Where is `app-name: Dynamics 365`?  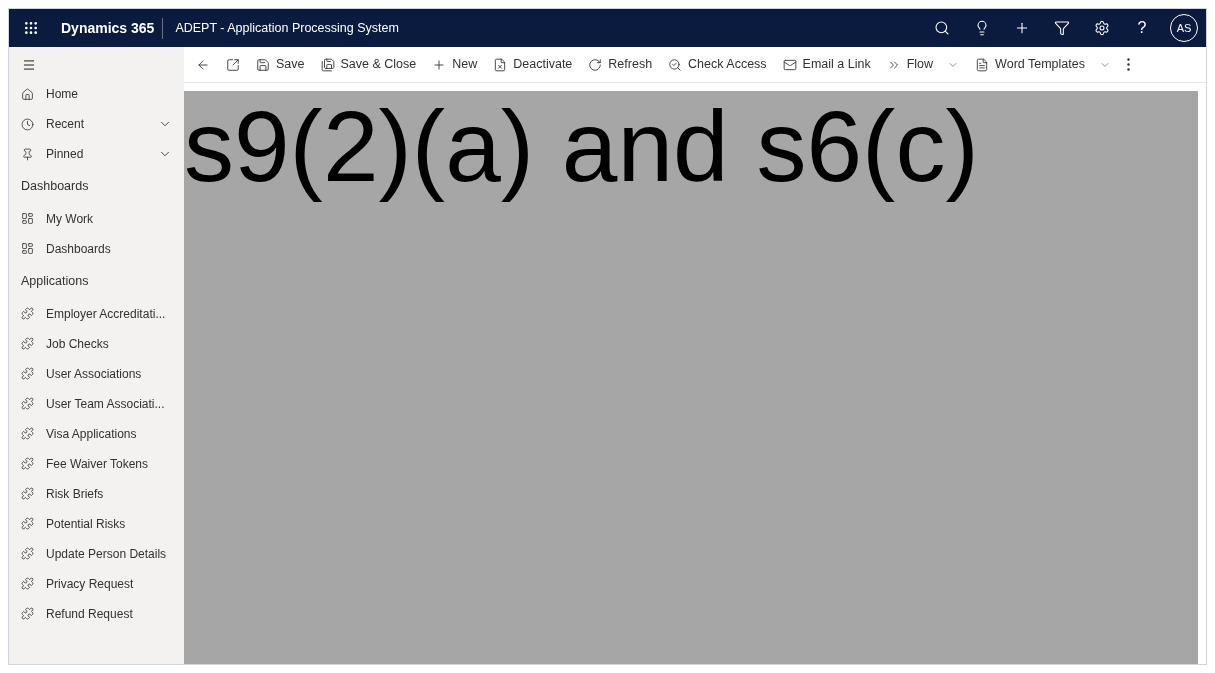
app-name: Dynamics 365 is located at coordinates (108, 28).